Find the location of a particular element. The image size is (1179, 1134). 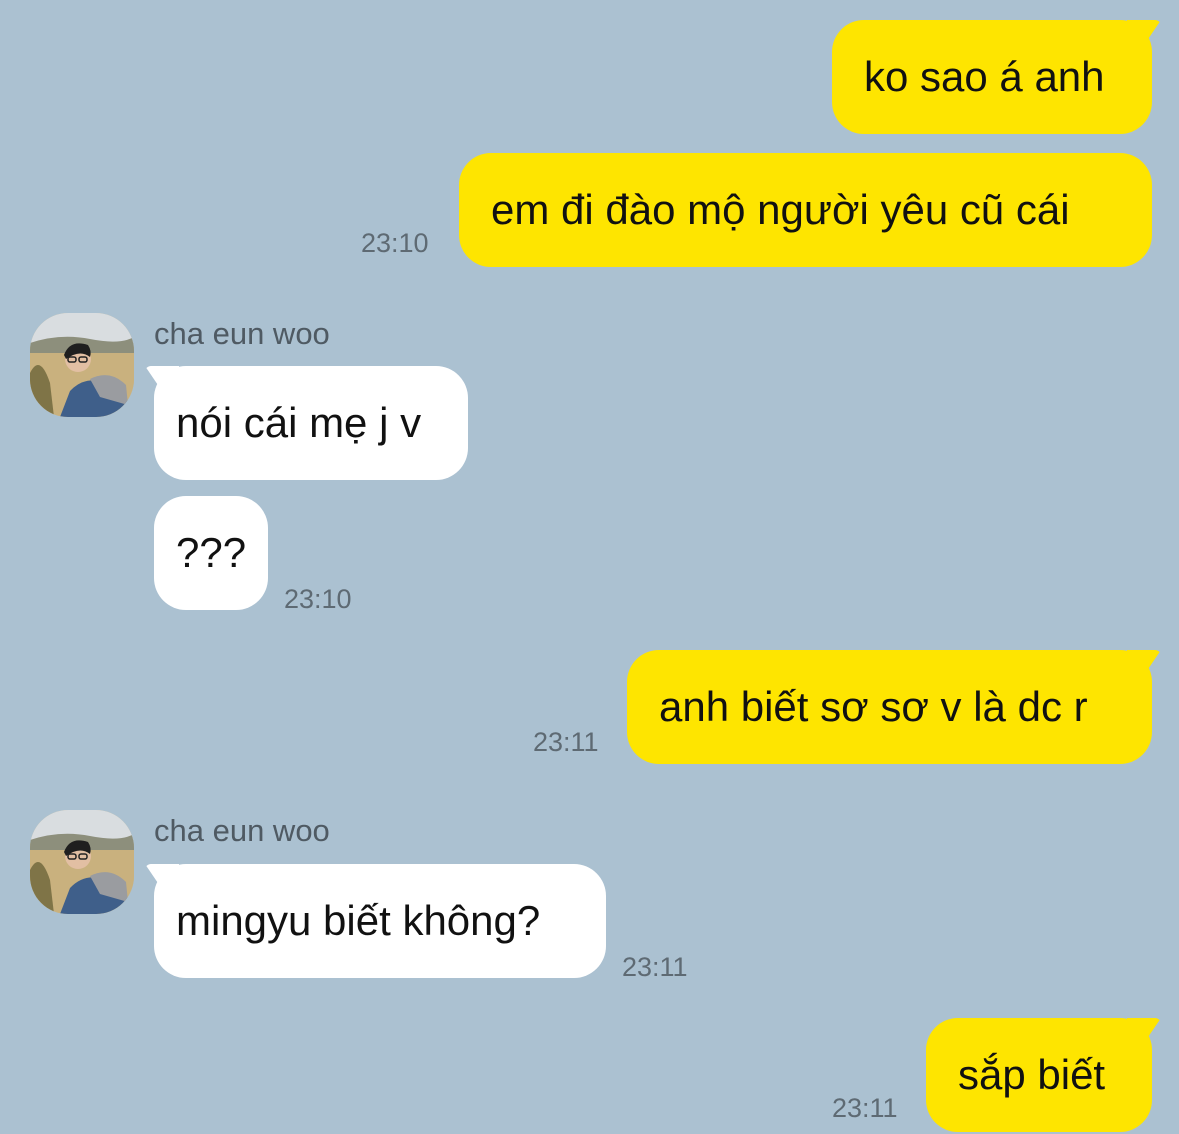

received-message-bubble: mingyu biết không? is located at coordinates (380, 921).